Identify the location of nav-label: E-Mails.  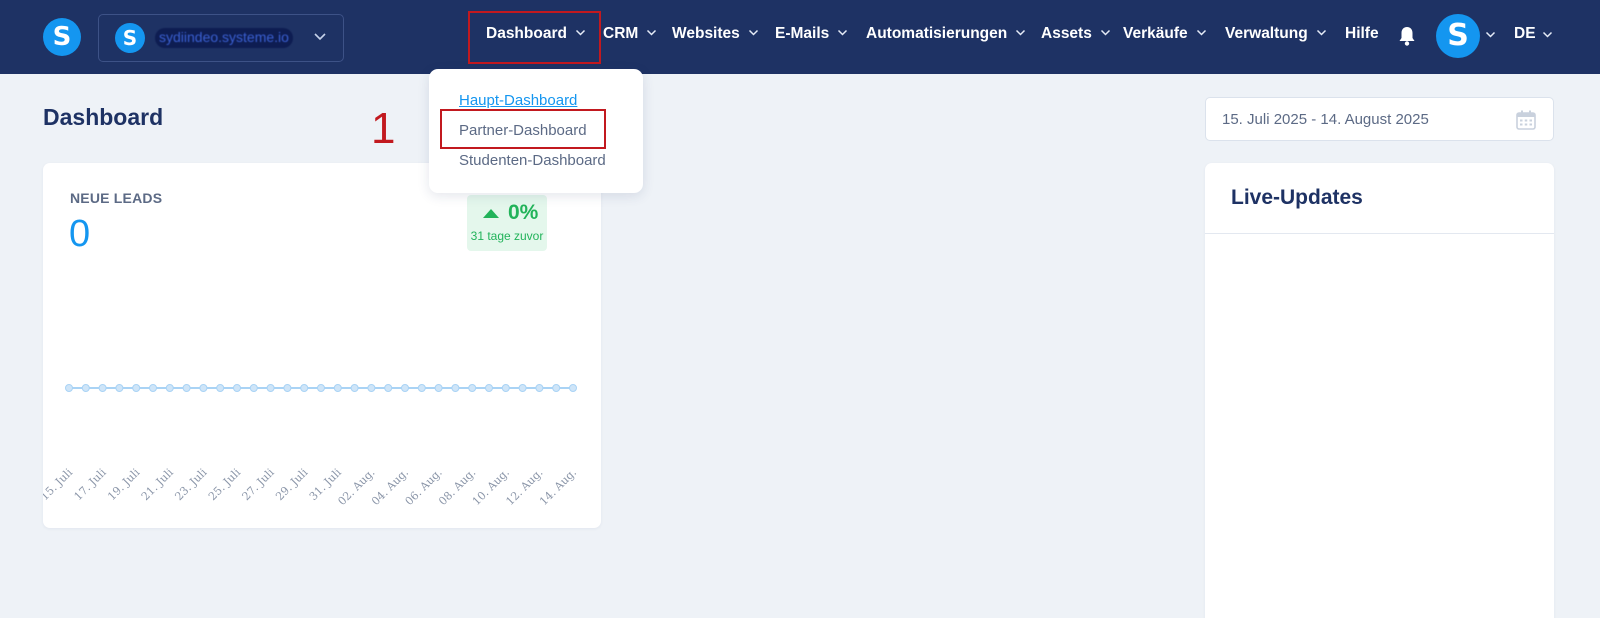
(802, 33).